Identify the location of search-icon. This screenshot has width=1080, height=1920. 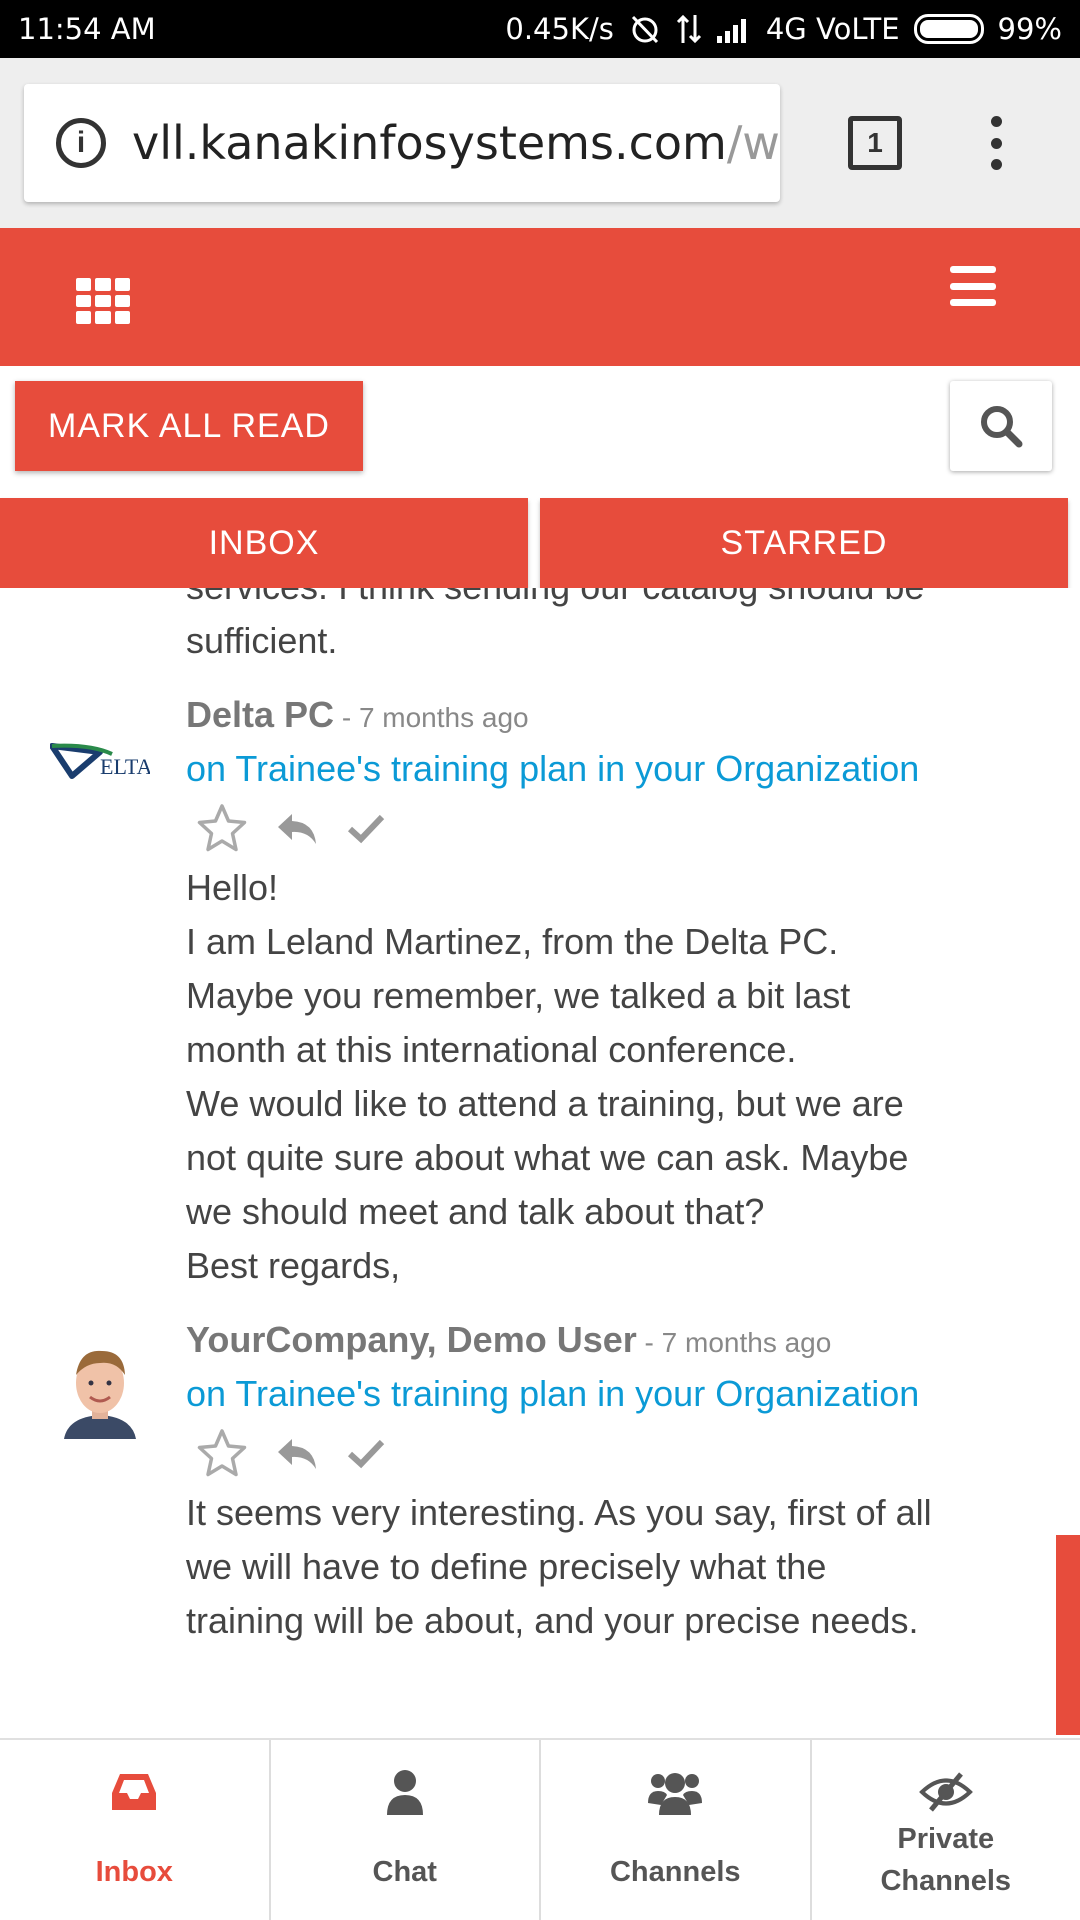
(1002, 427).